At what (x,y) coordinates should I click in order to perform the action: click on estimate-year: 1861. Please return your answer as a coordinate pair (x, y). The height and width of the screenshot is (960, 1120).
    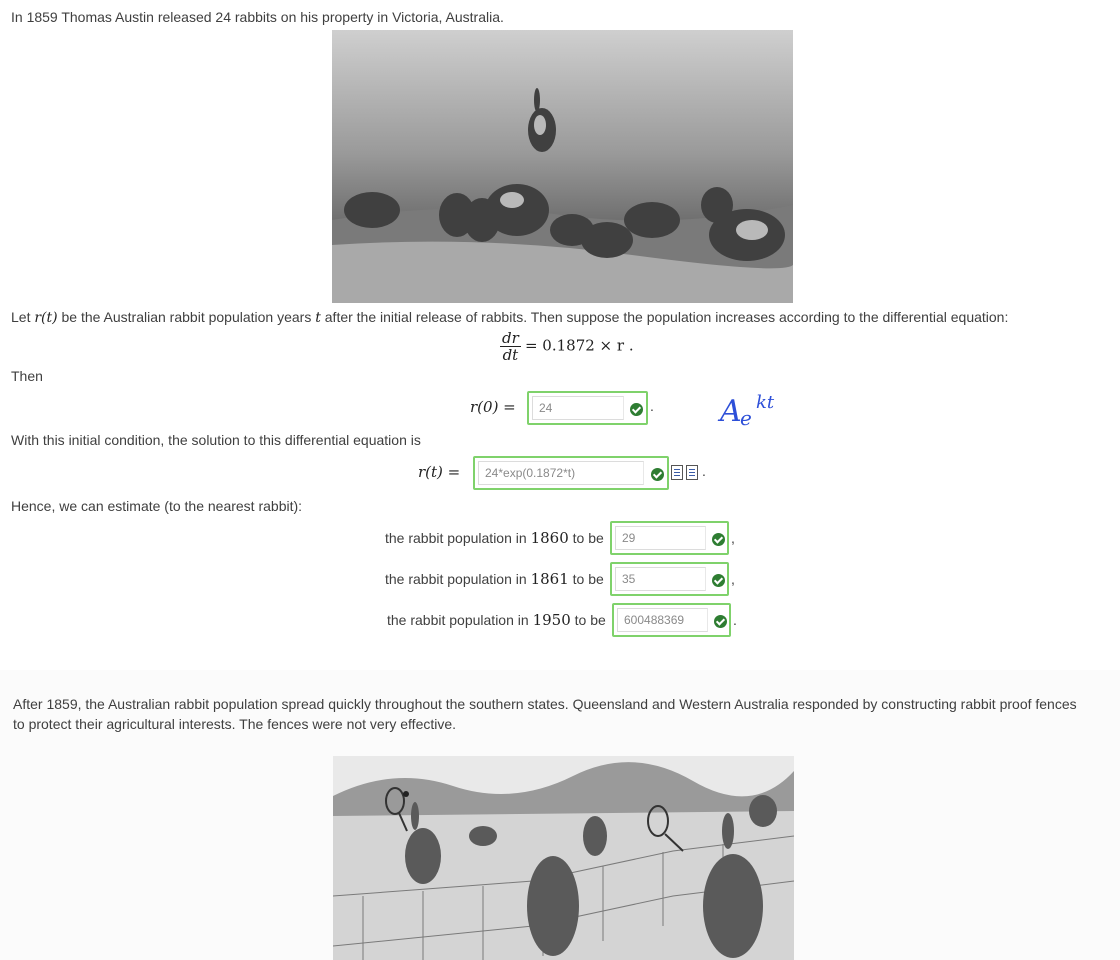
    Looking at the image, I should click on (549, 579).